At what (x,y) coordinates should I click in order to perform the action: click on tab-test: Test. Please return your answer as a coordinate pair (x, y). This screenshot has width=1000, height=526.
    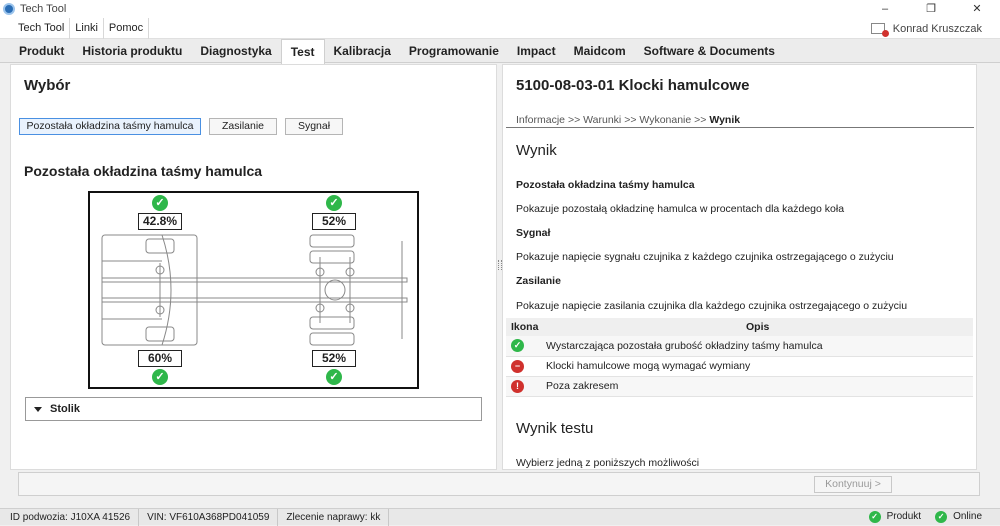
    Looking at the image, I should click on (302, 51).